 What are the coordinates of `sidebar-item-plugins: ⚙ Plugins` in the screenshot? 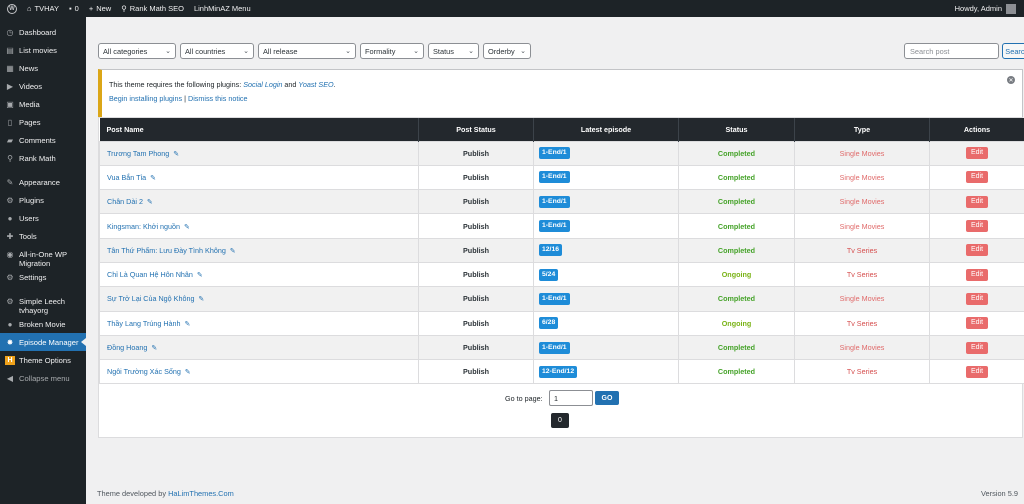 It's located at (43, 200).